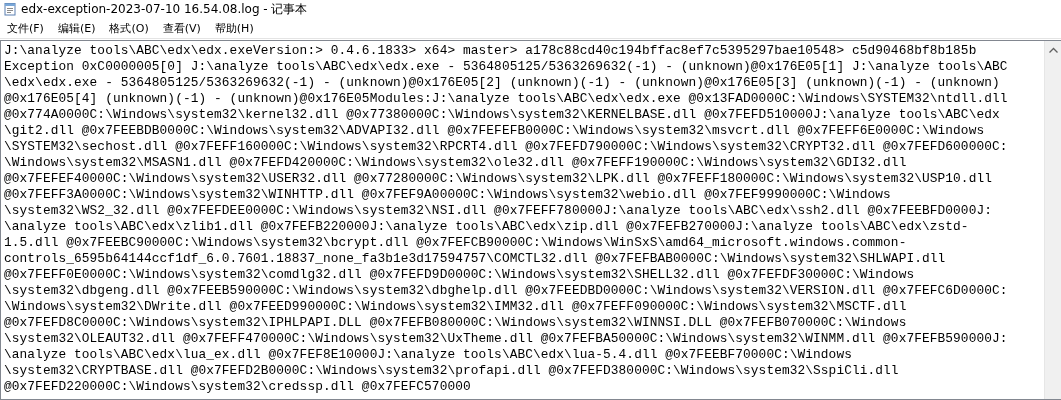 This screenshot has width=1061, height=400. Describe the element at coordinates (506, 99) in the screenshot. I see `text-line: @0x176E05[4] (unknown)(-1) - (unknown)@0x176E05Modules:J:\analyze tools\ABC\edx\edx.exe @0x13FAD0000C:\Windows\SYSTEM32\ntdll.dll` at that location.